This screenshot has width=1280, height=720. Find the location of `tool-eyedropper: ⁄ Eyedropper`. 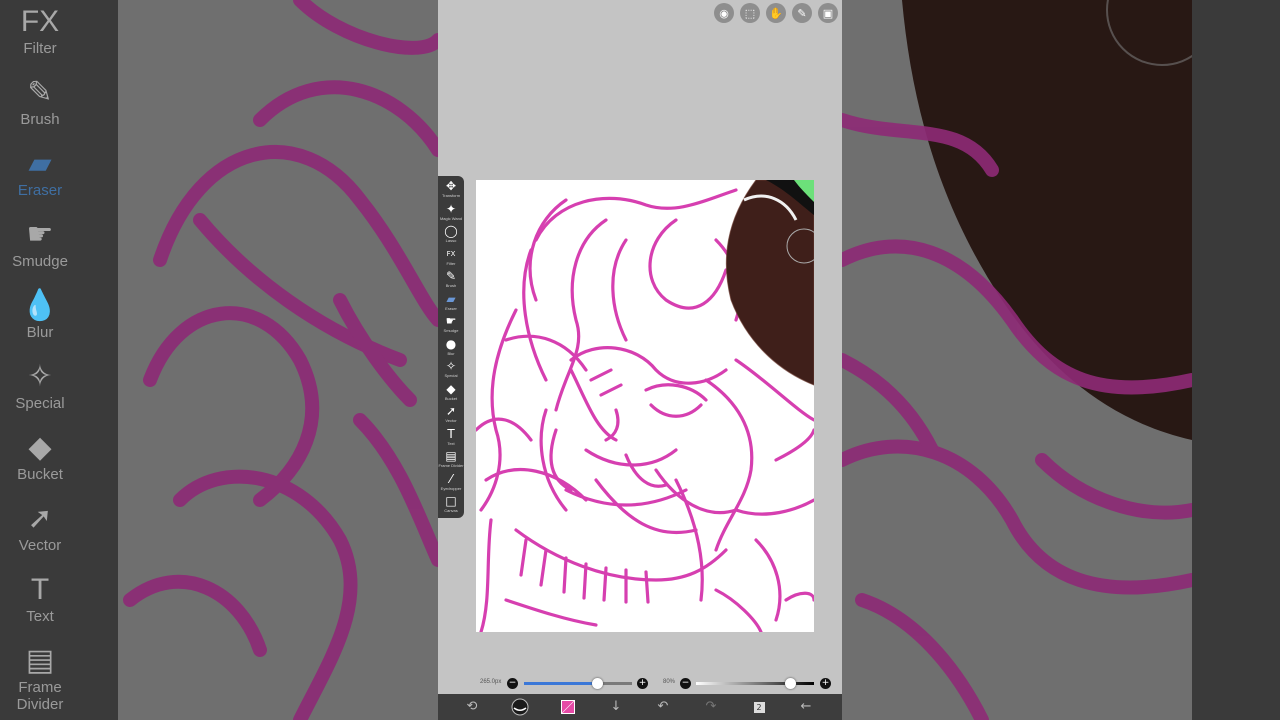

tool-eyedropper: ⁄ Eyedropper is located at coordinates (451, 483).